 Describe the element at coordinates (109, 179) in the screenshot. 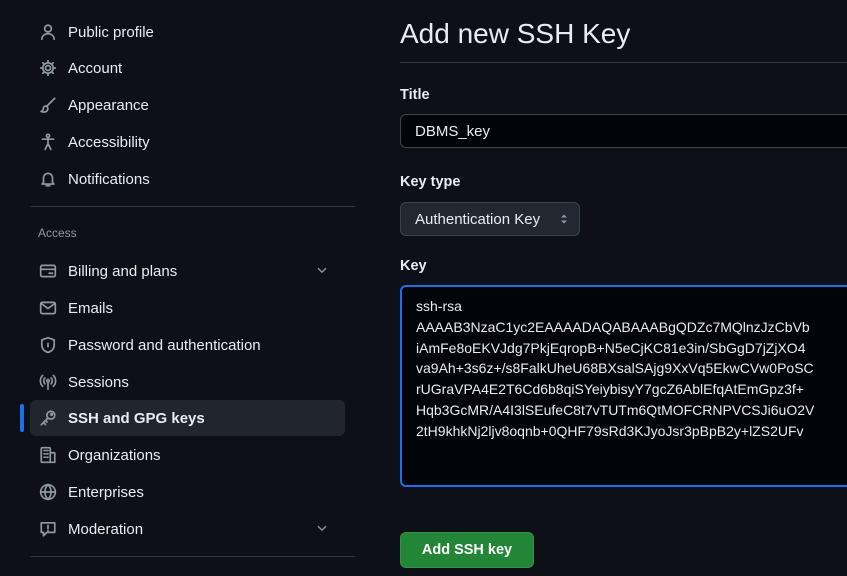

I see `sidebar-item-label: Notifications` at that location.